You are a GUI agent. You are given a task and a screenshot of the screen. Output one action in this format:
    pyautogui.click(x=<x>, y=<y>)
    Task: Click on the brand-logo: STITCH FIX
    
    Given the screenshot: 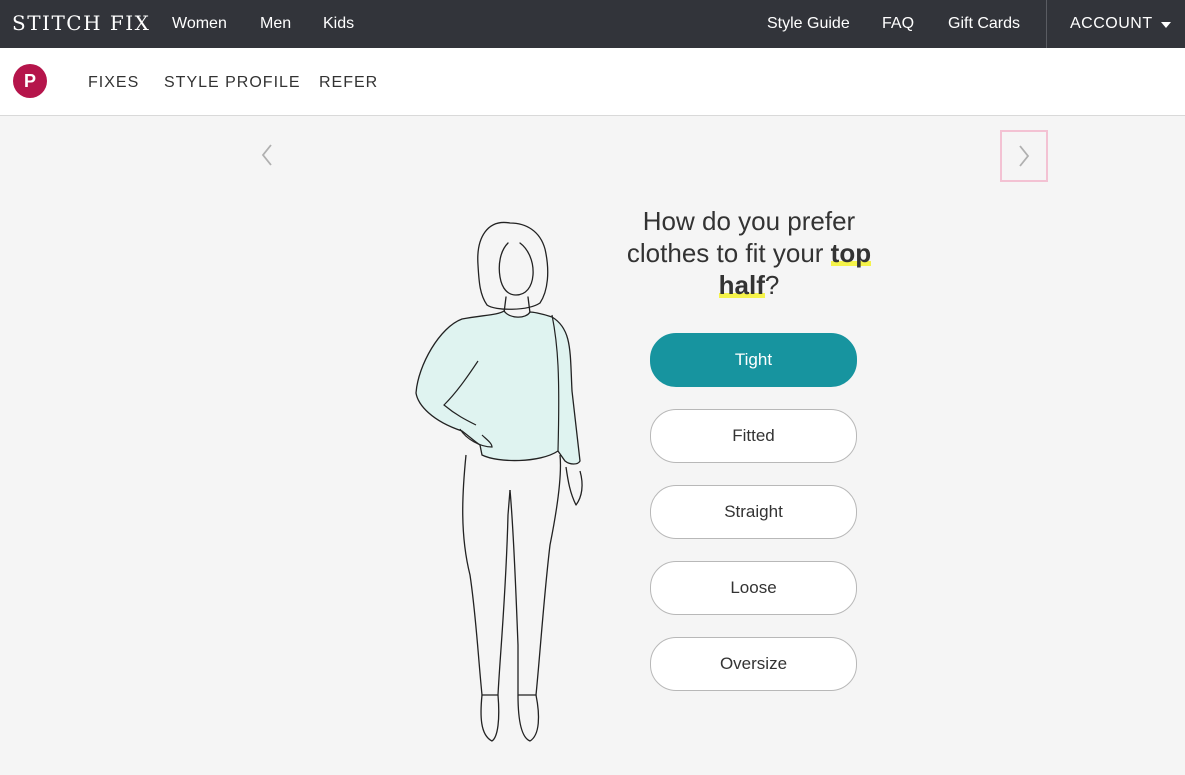 What is the action you would take?
    pyautogui.click(x=81, y=23)
    